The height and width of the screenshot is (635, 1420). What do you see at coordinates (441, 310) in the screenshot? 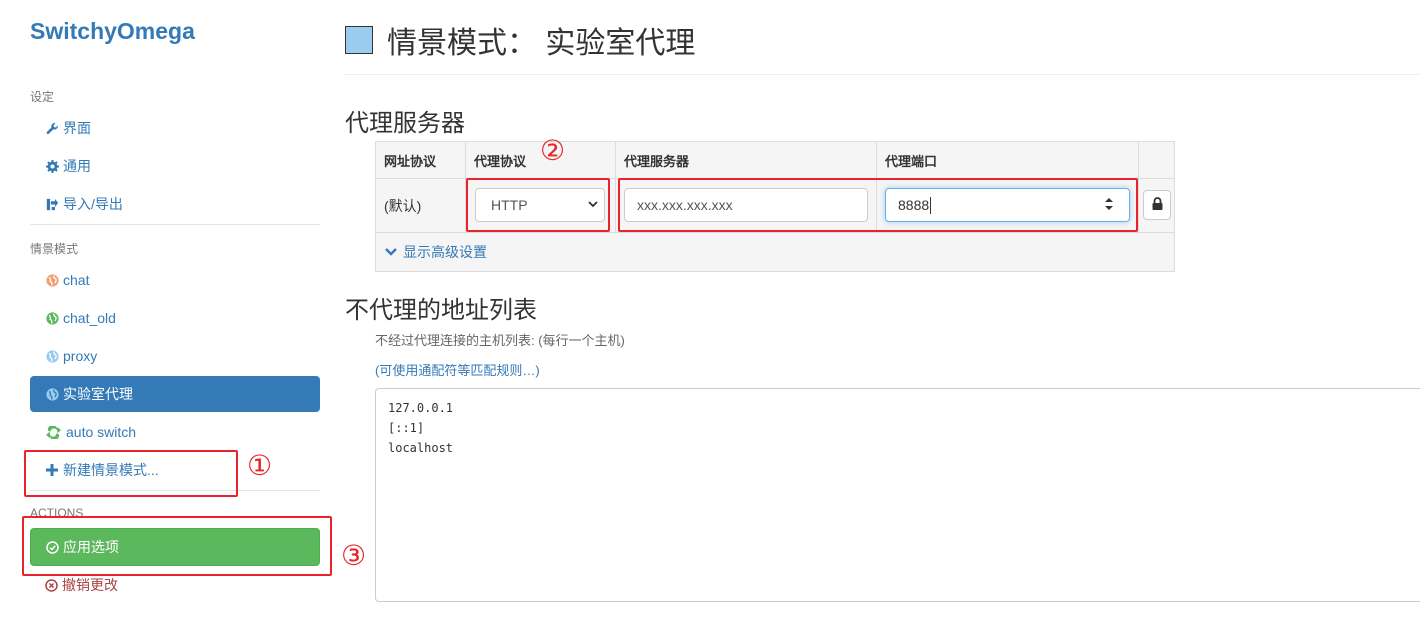
I see `bypass-section-title: 不代理的地址列表` at bounding box center [441, 310].